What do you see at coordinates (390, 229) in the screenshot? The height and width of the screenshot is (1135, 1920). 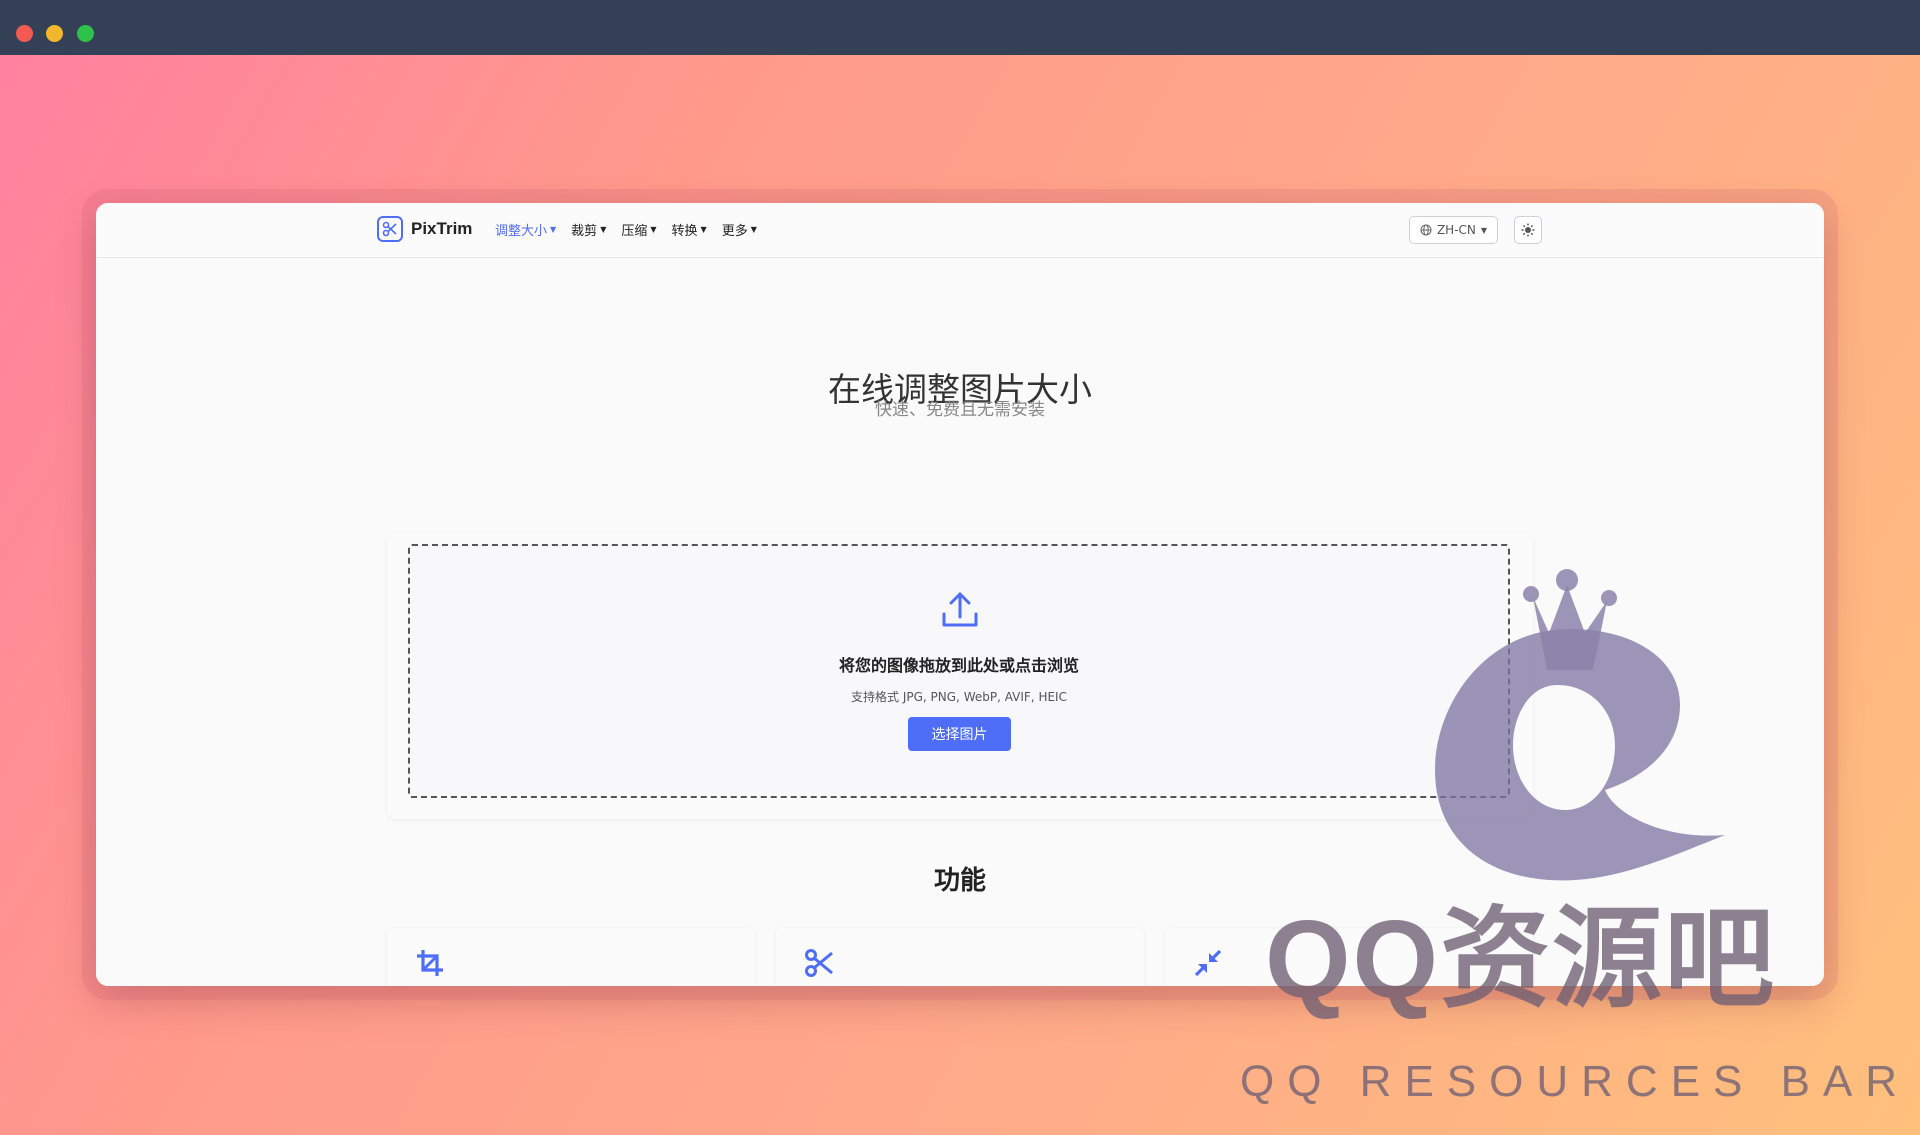 I see `logo-scissors-icon` at bounding box center [390, 229].